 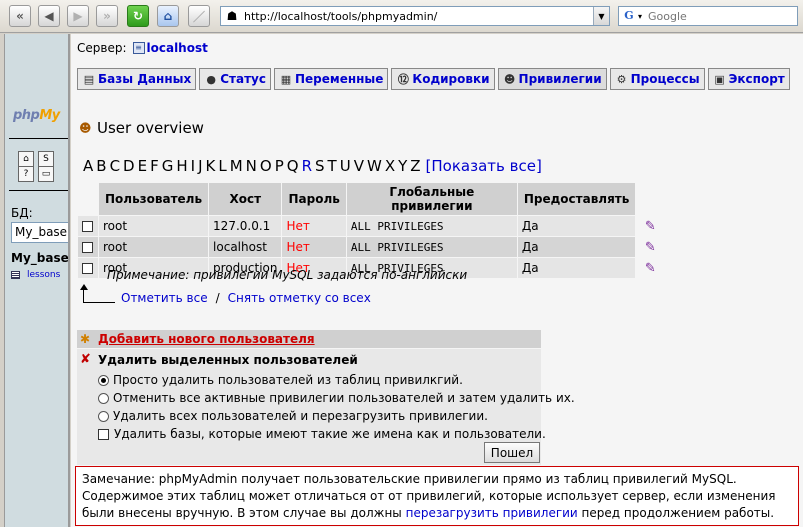 What do you see at coordinates (219, 359) in the screenshot?
I see `delete-users-title: ✘ Удалить выделенных пользователей` at bounding box center [219, 359].